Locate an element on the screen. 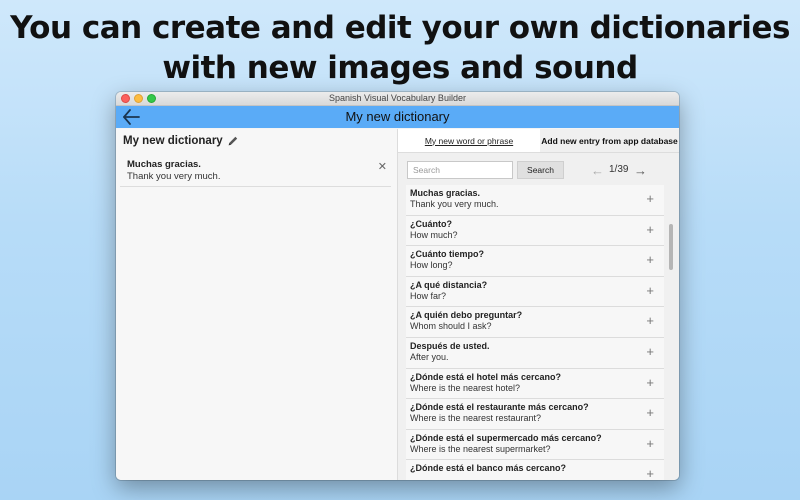 The image size is (800, 500). item-english: Where is the nearest supermarket? is located at coordinates (480, 448).